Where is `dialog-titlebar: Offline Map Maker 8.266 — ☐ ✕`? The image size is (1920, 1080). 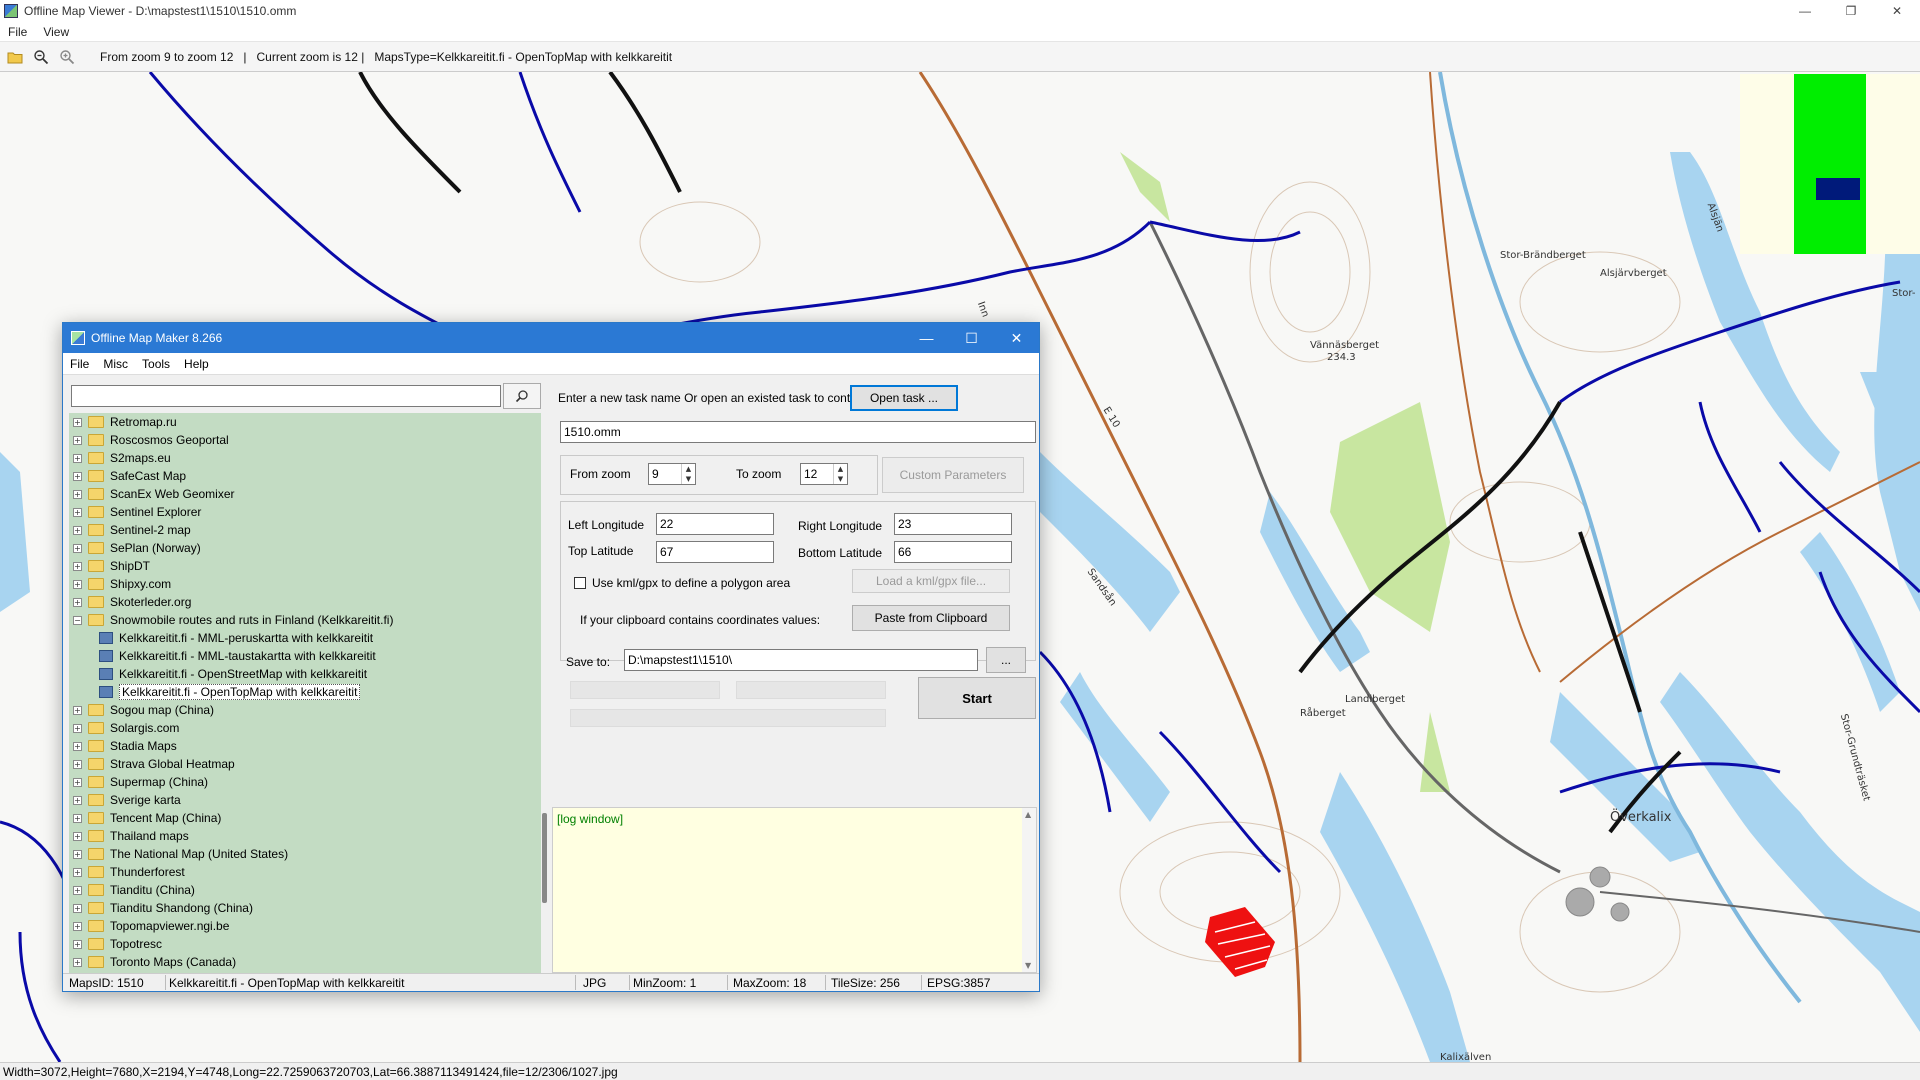 dialog-titlebar: Offline Map Maker 8.266 — ☐ ✕ is located at coordinates (551, 338).